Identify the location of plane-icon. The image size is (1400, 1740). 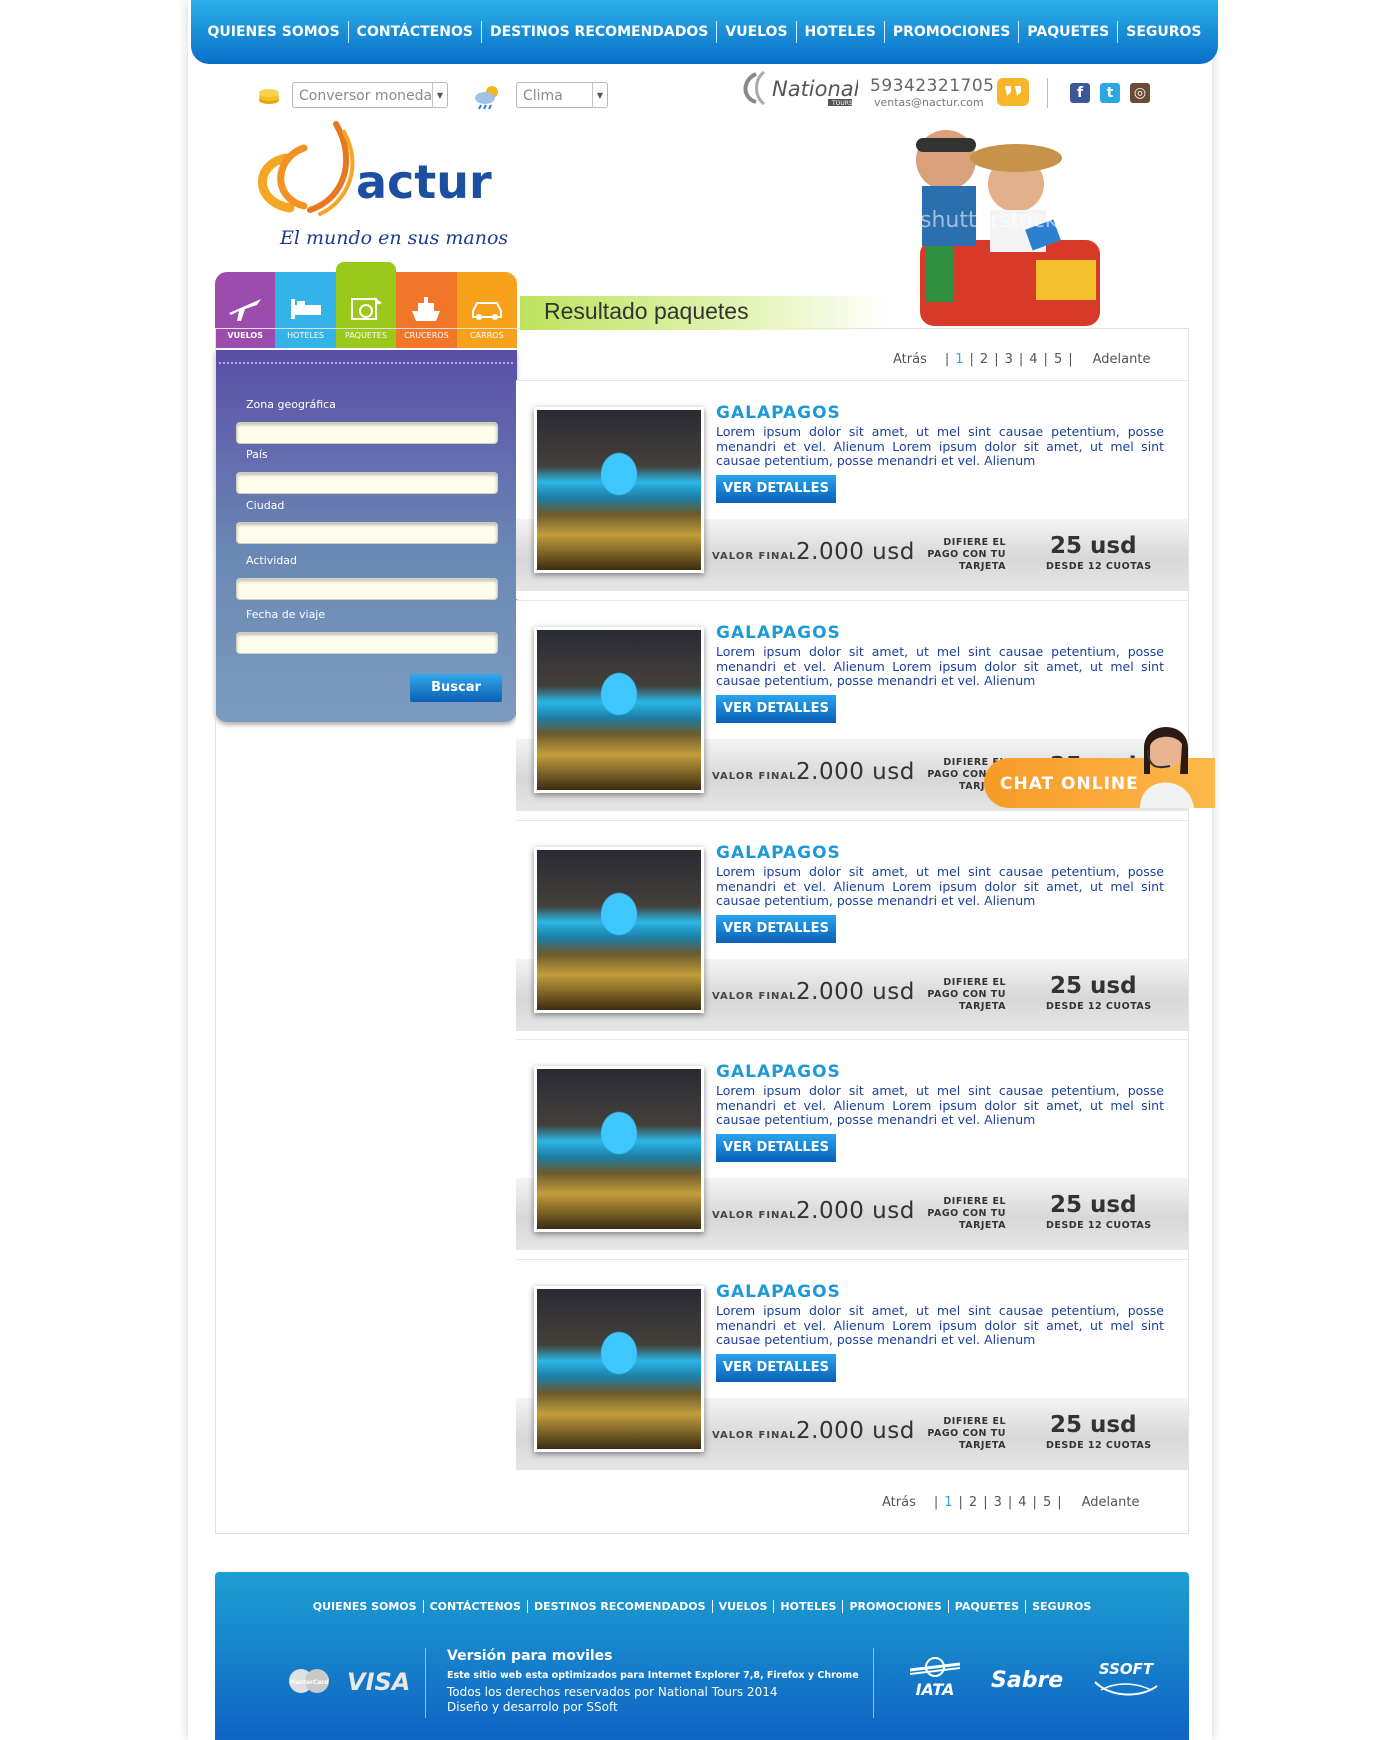
(245, 310).